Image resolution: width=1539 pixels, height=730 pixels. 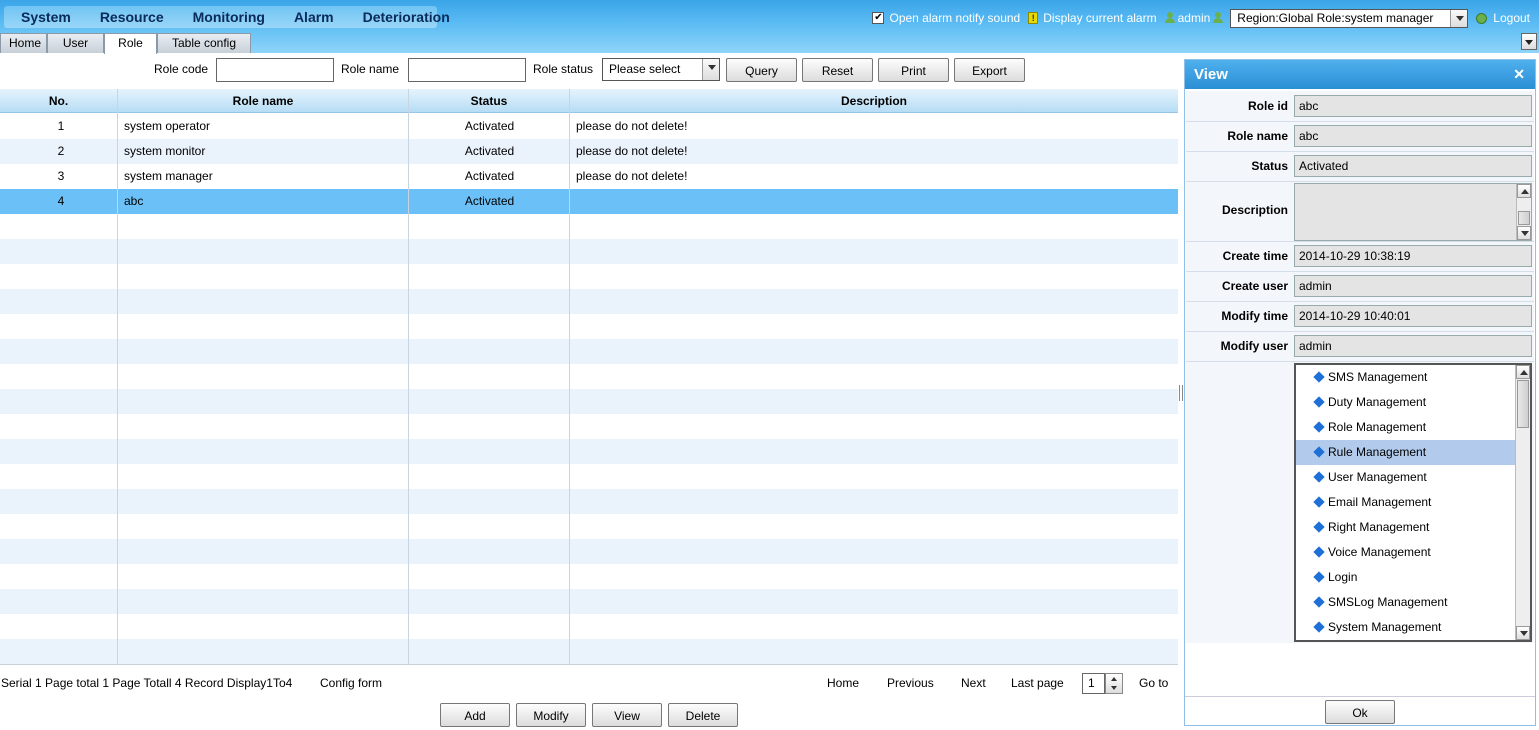 What do you see at coordinates (1100, 18) in the screenshot?
I see `display-alarm-label: Display current alarm` at bounding box center [1100, 18].